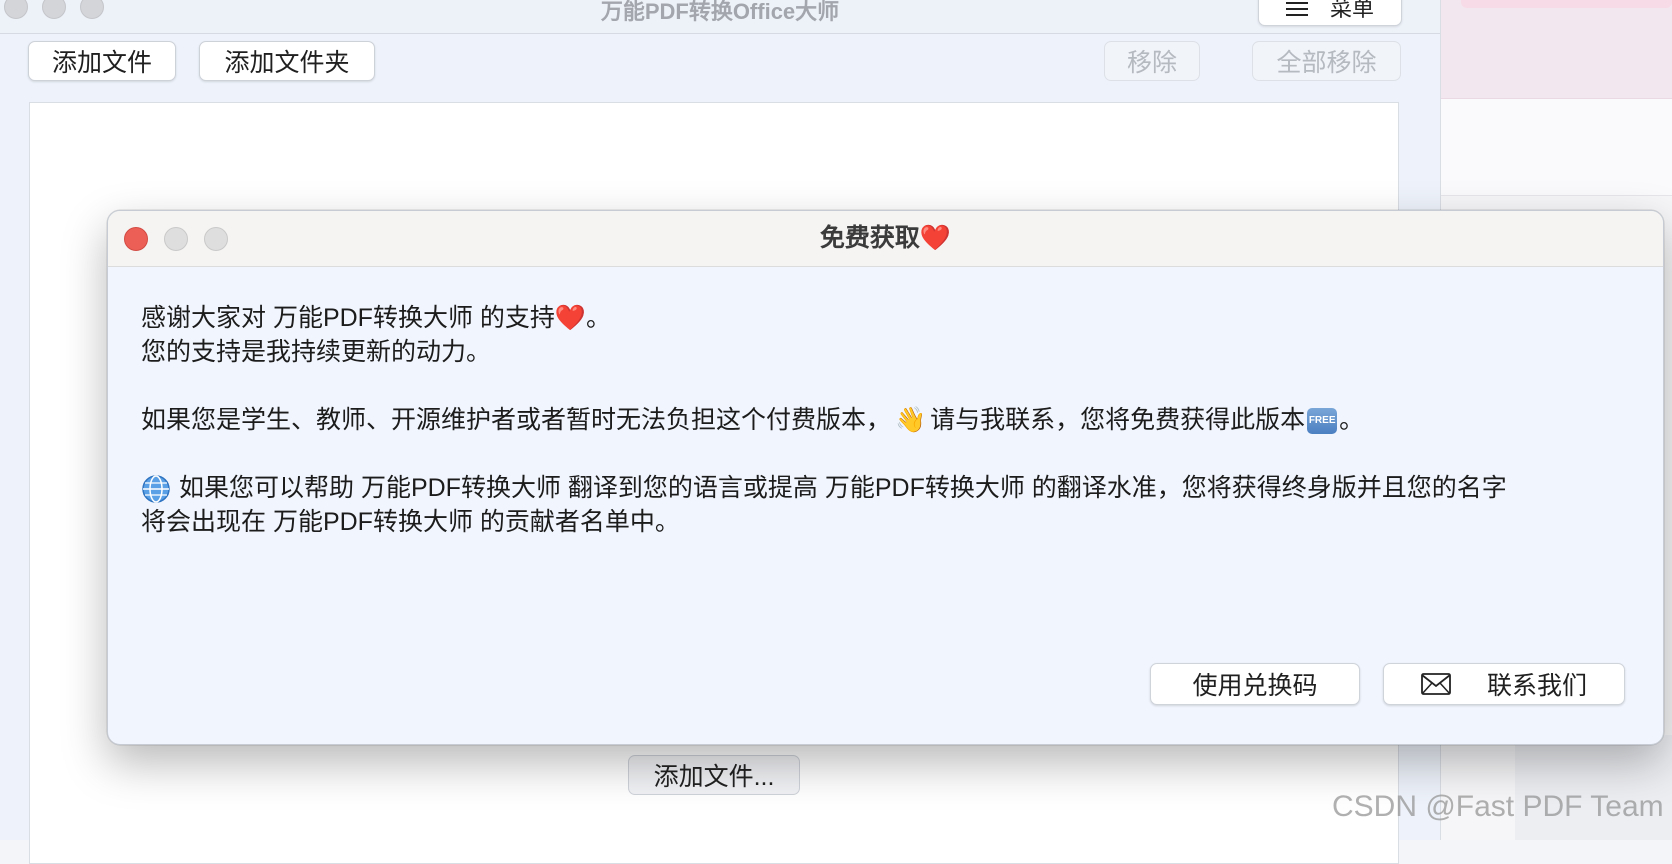 Image resolution: width=1672 pixels, height=864 pixels. Describe the element at coordinates (1556, 147) in the screenshot. I see `background-window-panel` at that location.